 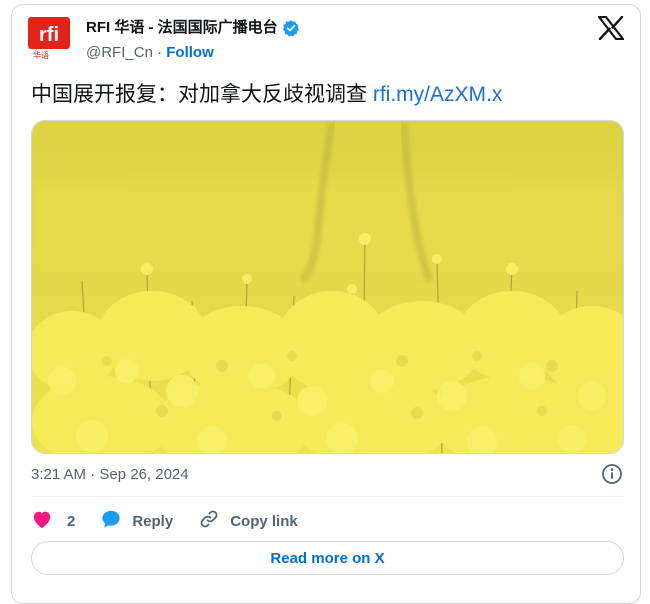 What do you see at coordinates (291, 28) in the screenshot?
I see `verified-badge-icon` at bounding box center [291, 28].